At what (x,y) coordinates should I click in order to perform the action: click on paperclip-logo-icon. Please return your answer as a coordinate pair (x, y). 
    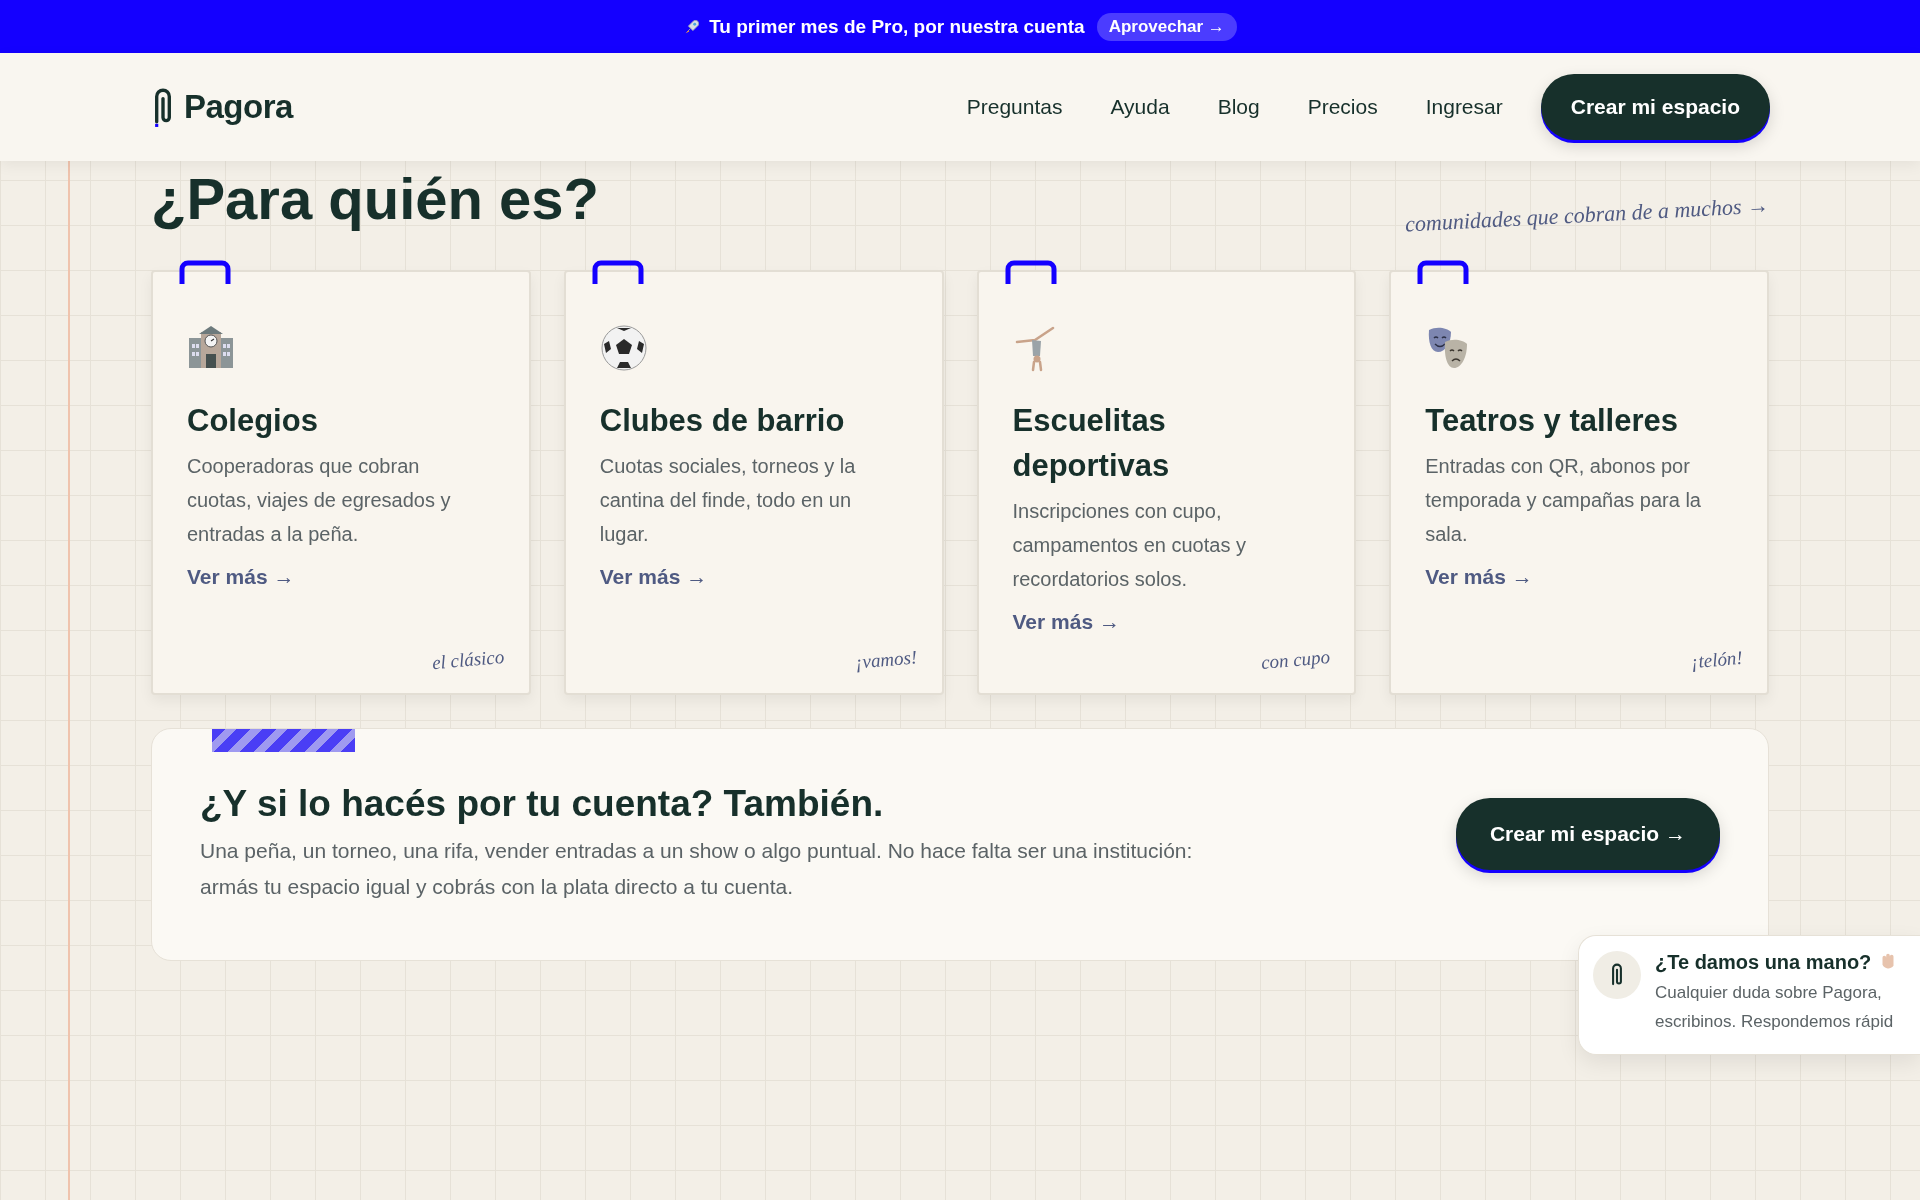
    Looking at the image, I should click on (1617, 975).